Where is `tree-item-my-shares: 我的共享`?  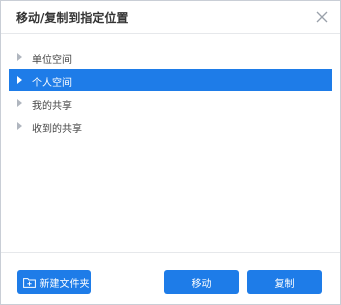 tree-item-my-shares: 我的共享 is located at coordinates (170, 103).